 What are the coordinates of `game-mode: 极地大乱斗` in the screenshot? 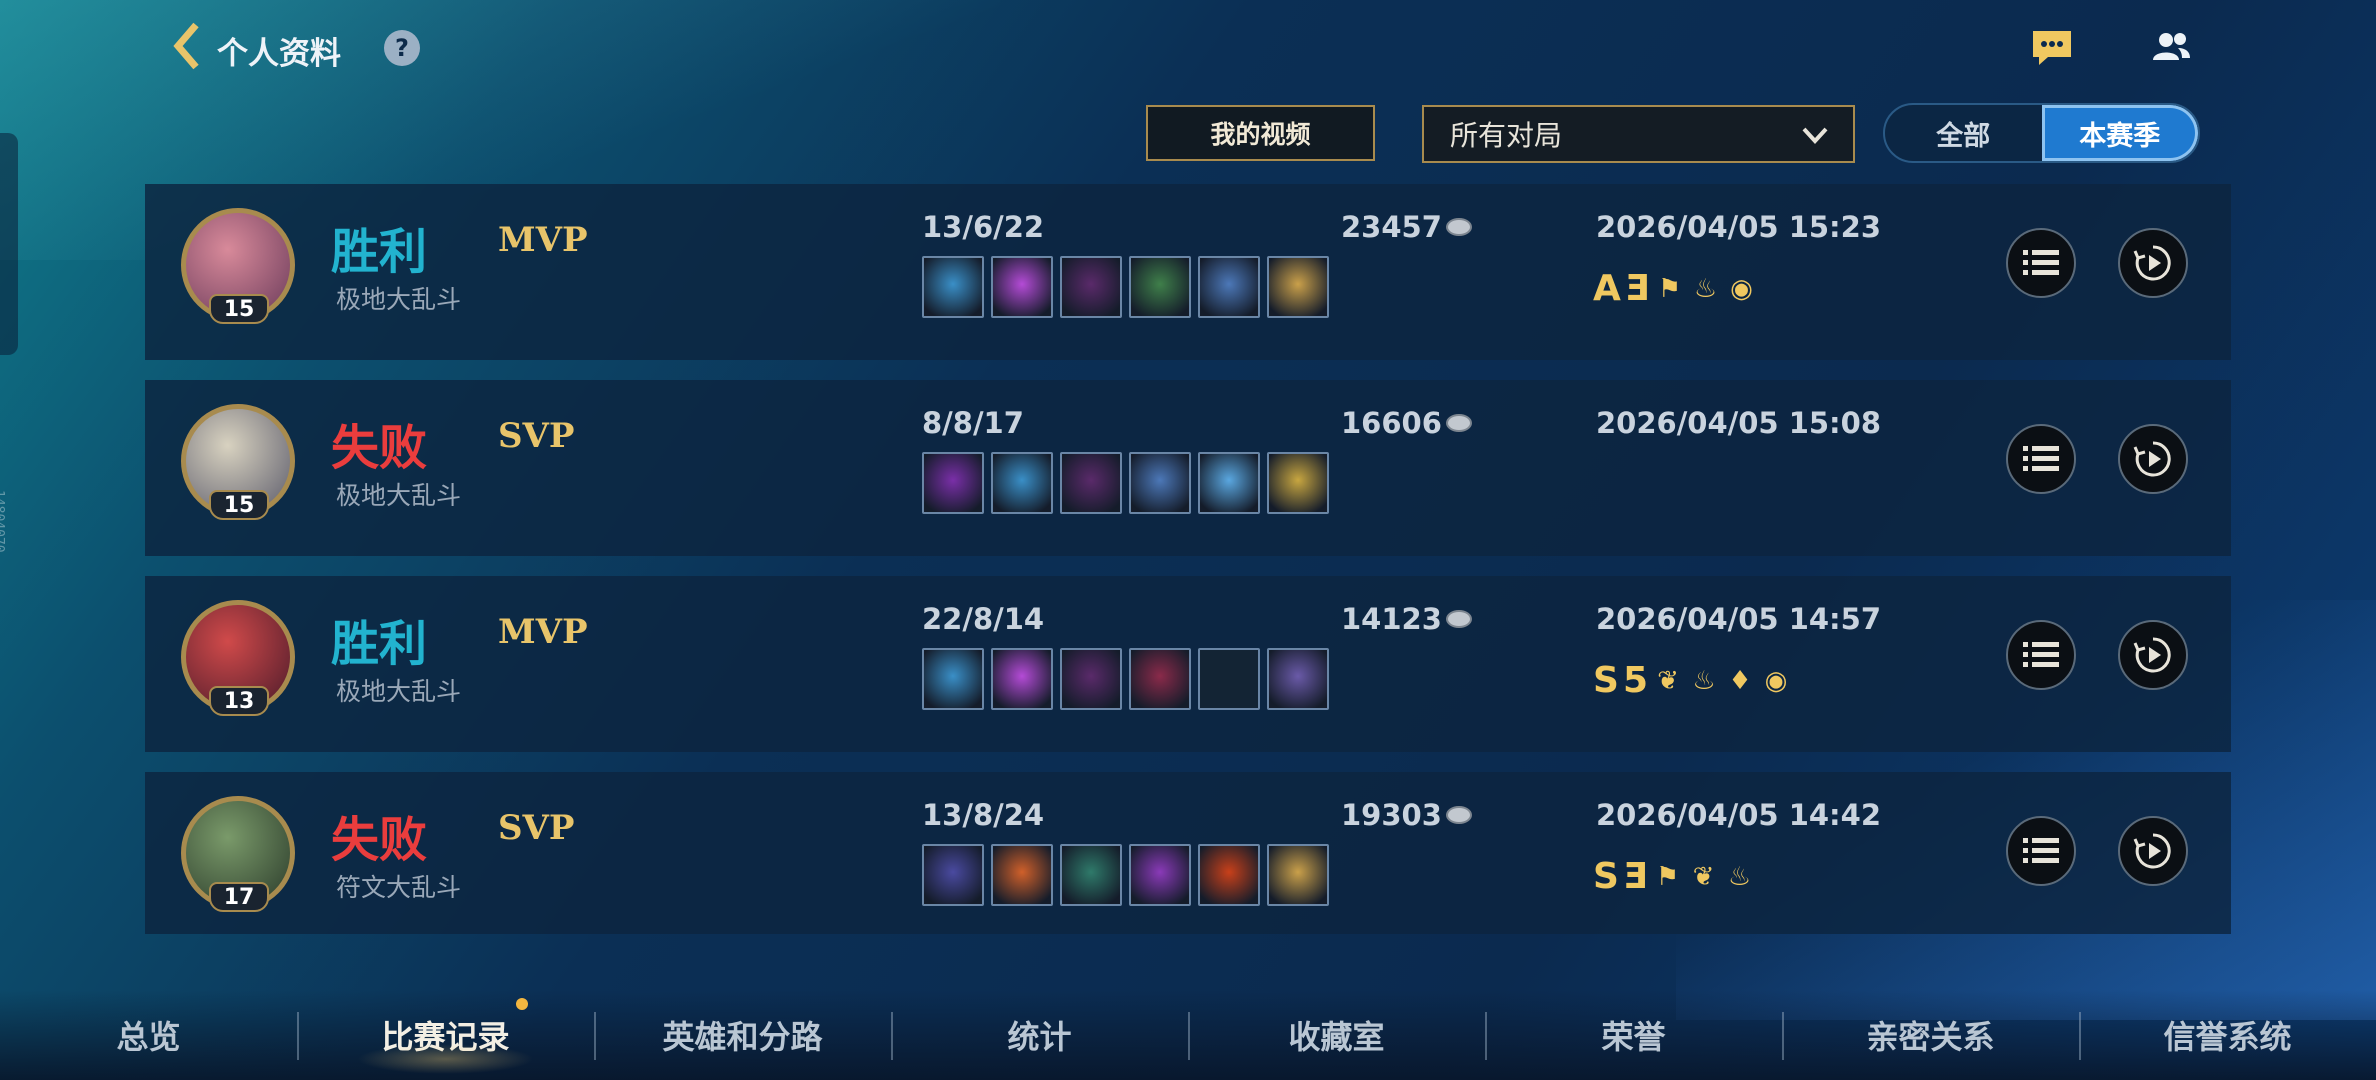 It's located at (399, 691).